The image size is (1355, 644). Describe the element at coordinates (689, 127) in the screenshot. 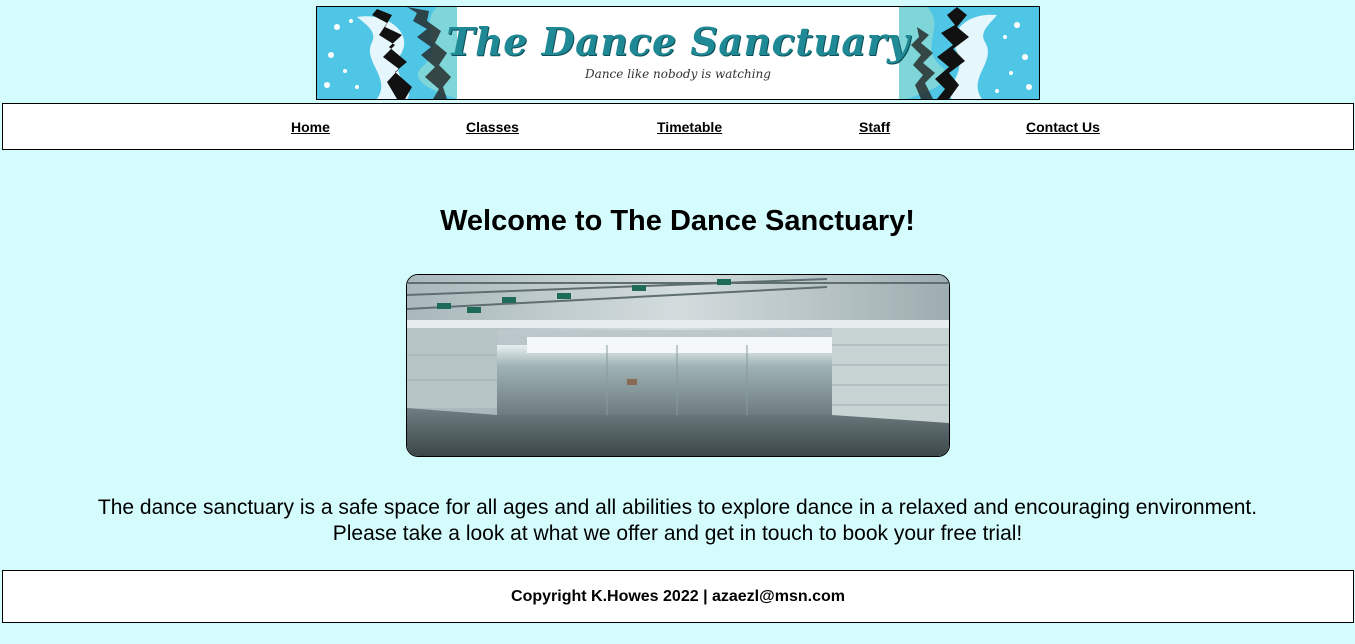

I see `nav-link-timetable: Timetable` at that location.